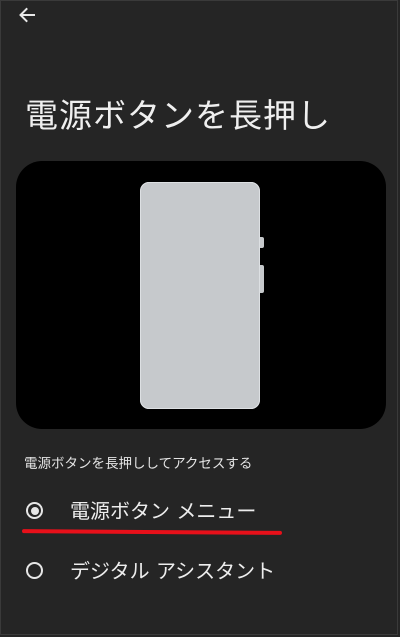  What do you see at coordinates (173, 571) in the screenshot?
I see `option-label: デジタル アシスタント` at bounding box center [173, 571].